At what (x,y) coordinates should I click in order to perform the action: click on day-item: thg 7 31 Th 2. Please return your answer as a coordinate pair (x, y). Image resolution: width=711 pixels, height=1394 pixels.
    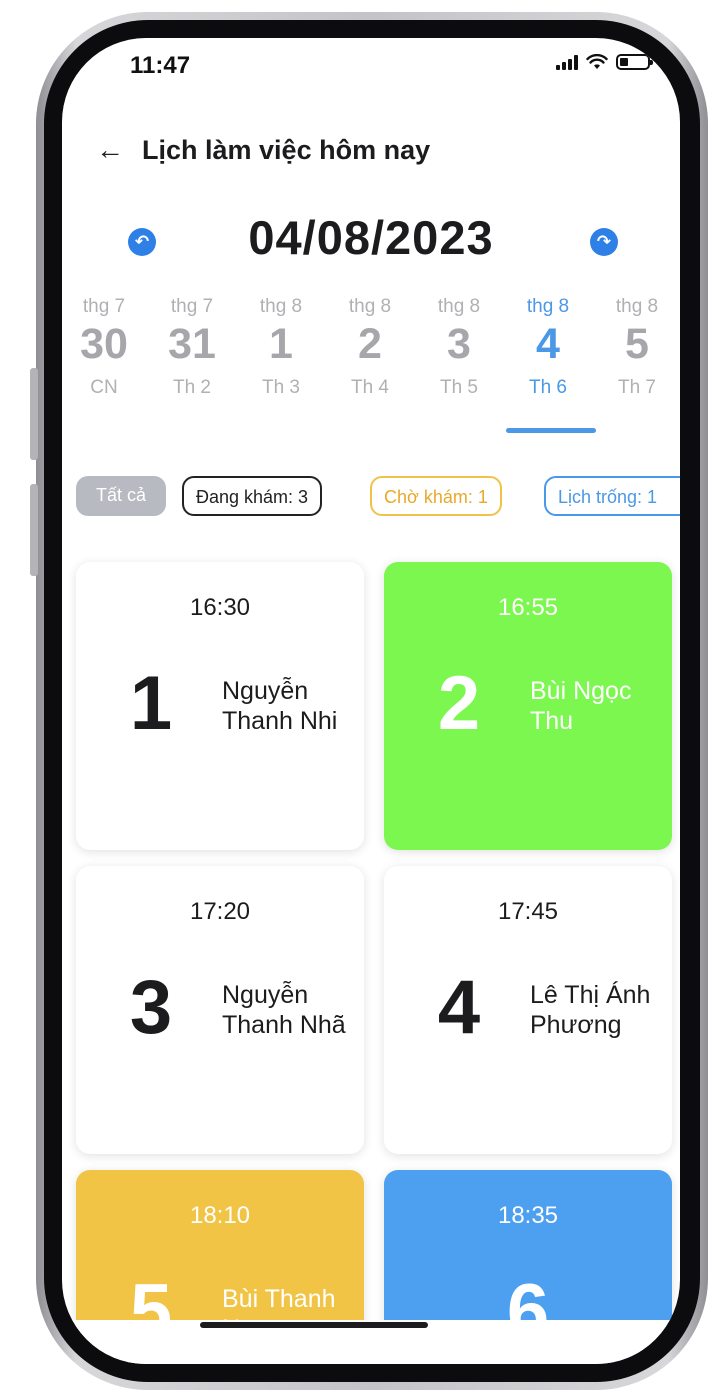
    Looking at the image, I should click on (192, 347).